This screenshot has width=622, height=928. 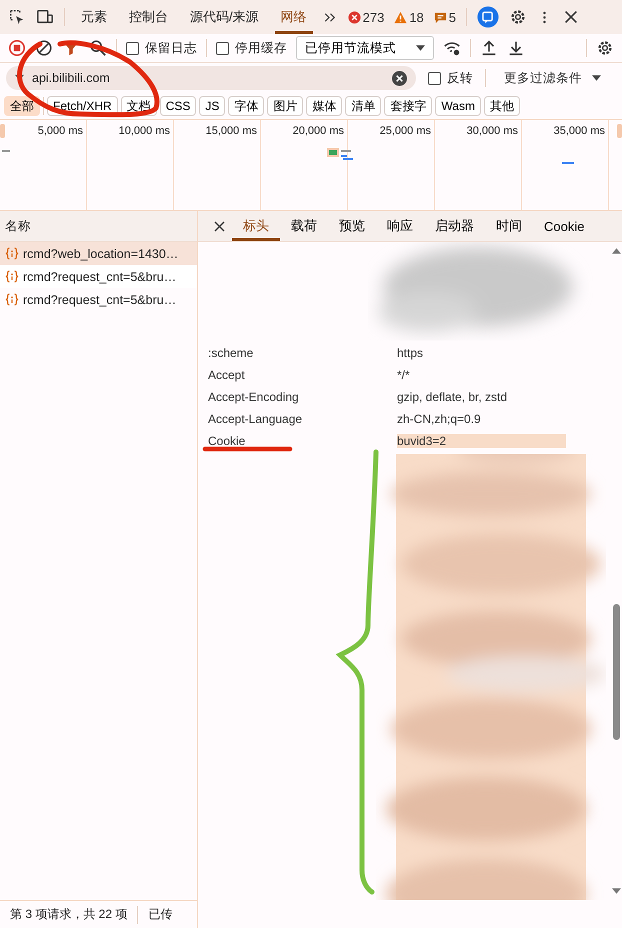 I want to click on message-icon, so click(x=440, y=17).